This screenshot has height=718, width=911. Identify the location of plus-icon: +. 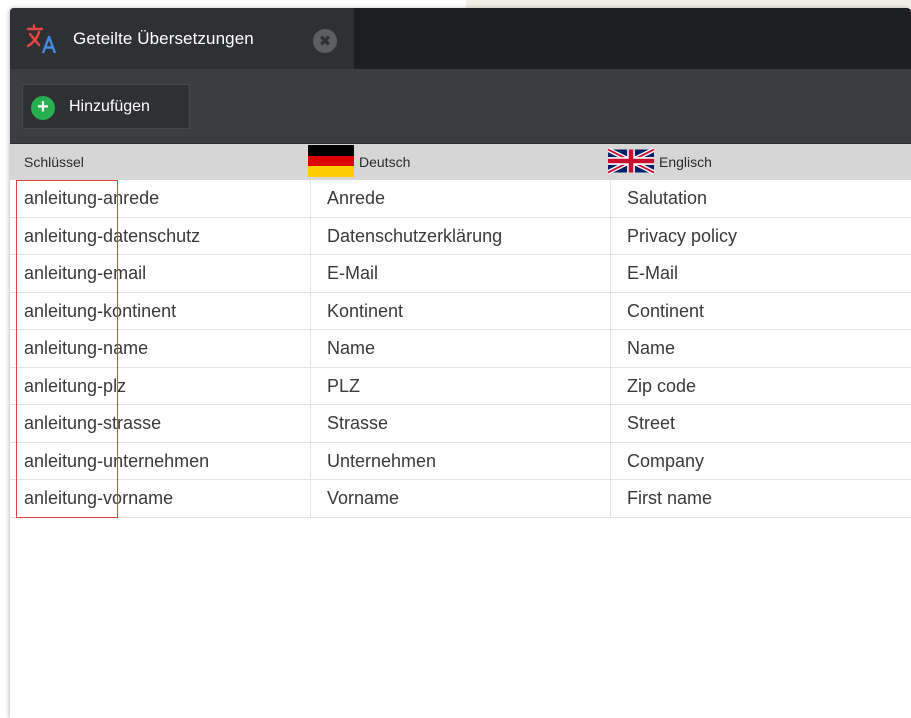
(43, 108).